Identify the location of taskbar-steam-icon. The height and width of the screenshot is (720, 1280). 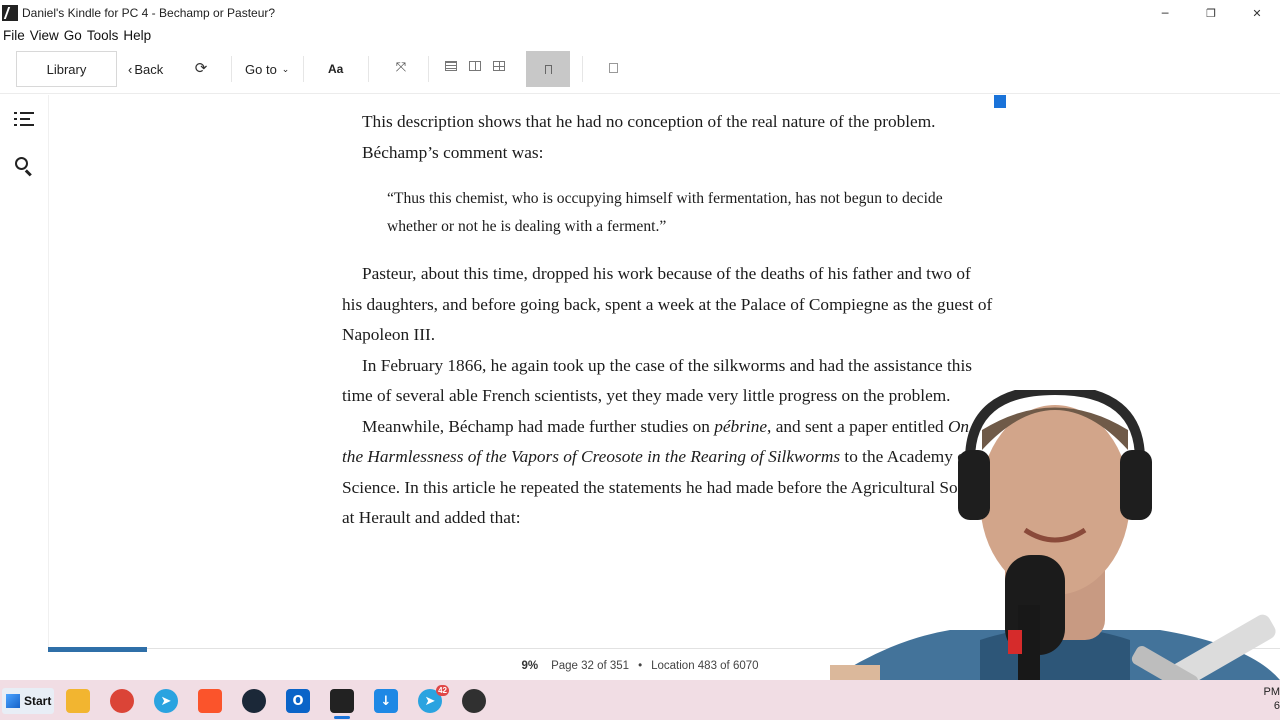
(254, 701).